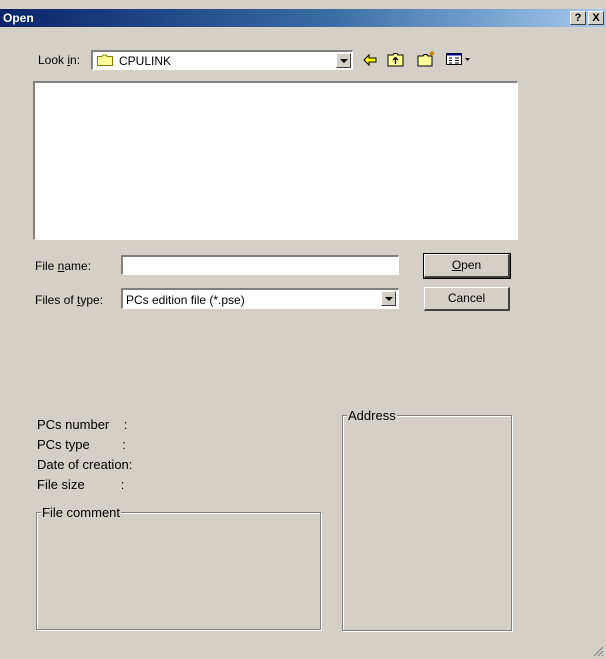  Describe the element at coordinates (222, 60) in the screenshot. I see `look-in-combo: CPULINK` at that location.